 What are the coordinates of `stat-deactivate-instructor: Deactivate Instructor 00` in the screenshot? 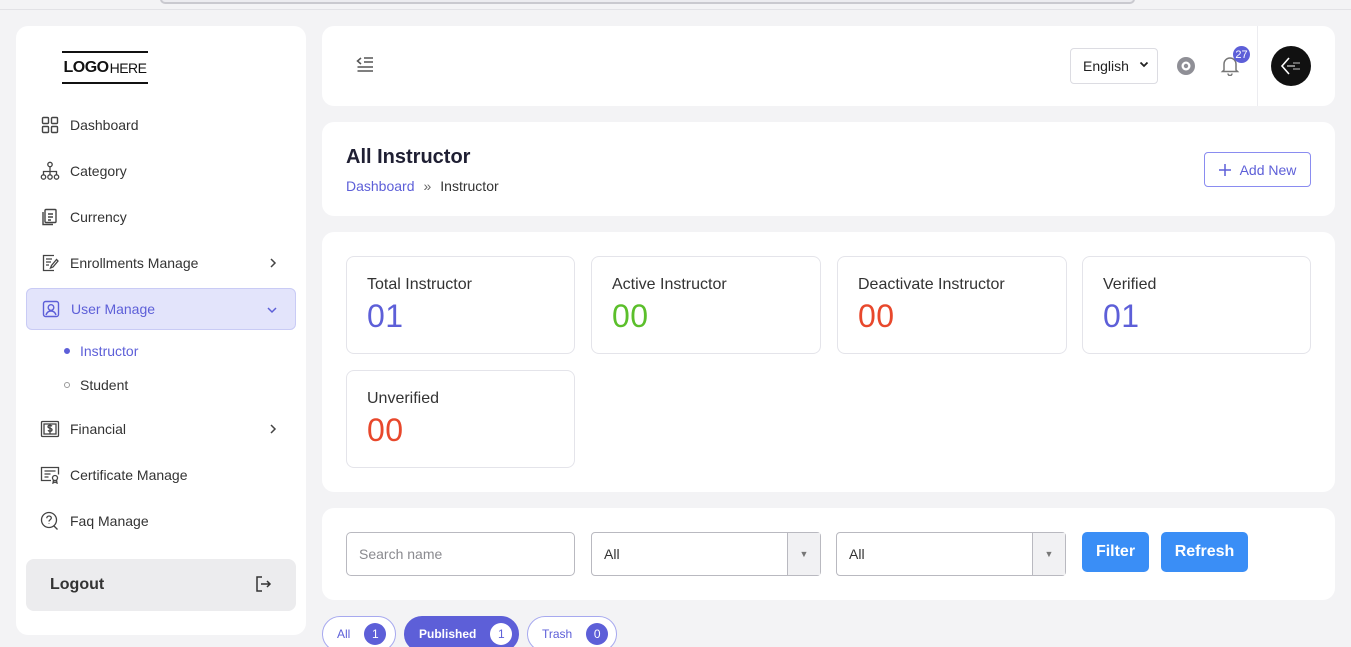 It's located at (952, 305).